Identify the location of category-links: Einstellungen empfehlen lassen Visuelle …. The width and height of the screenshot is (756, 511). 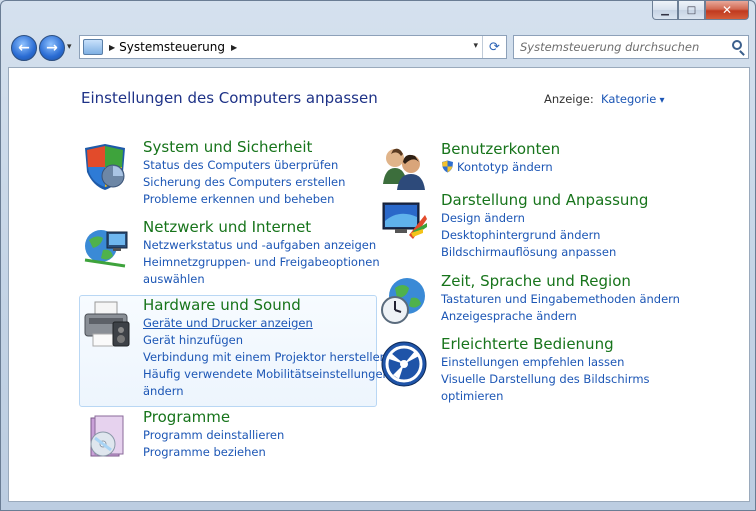
(545, 379).